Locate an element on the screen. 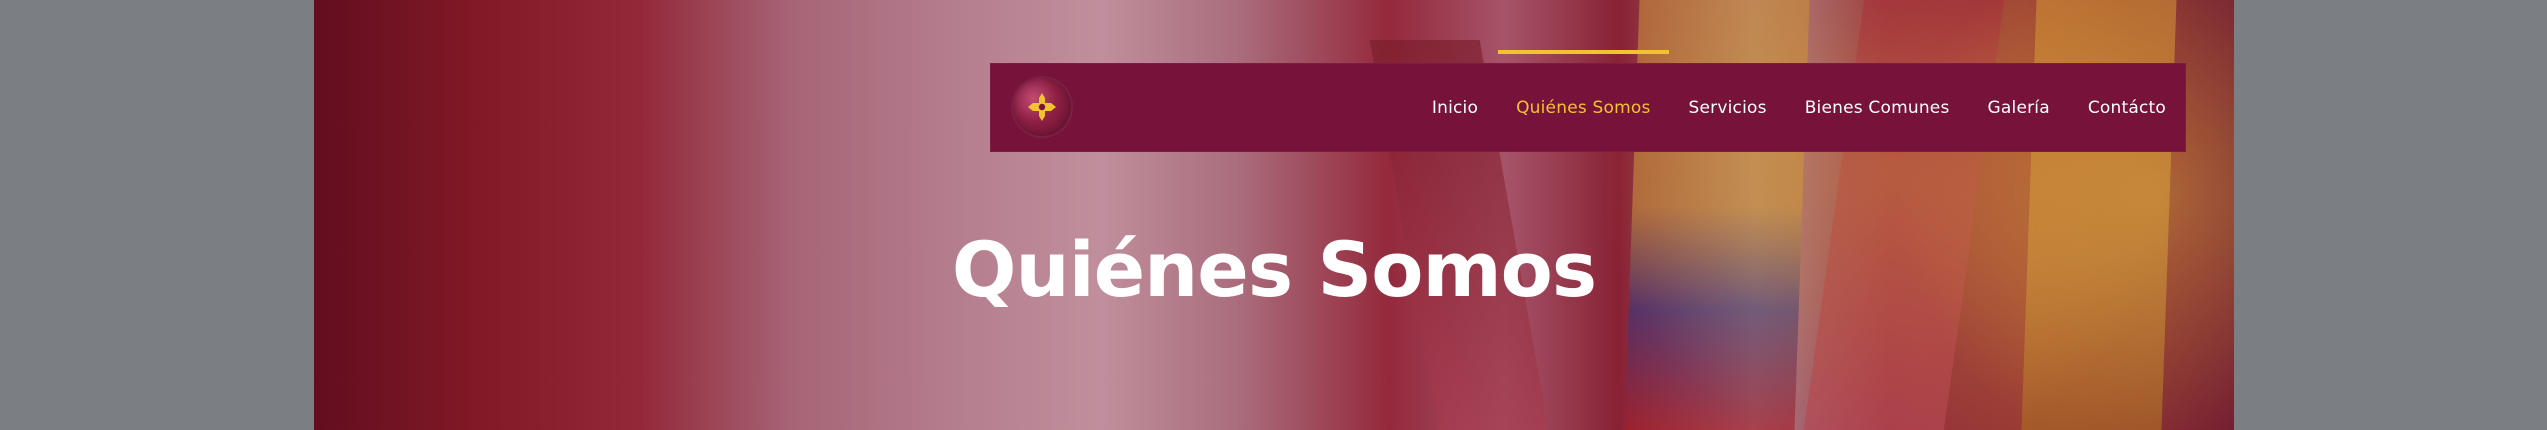 This screenshot has width=2547, height=430. page-title: Quiénes Somos is located at coordinates (1274, 269).